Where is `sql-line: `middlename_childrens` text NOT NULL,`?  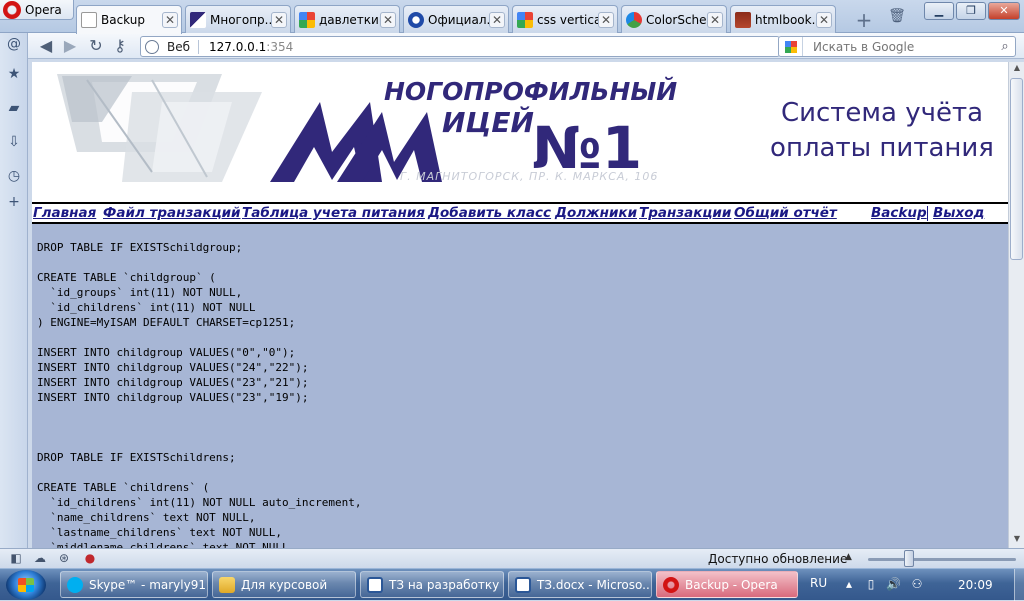
sql-line: `middlename_childrens` text NOT NULL, is located at coordinates (166, 544).